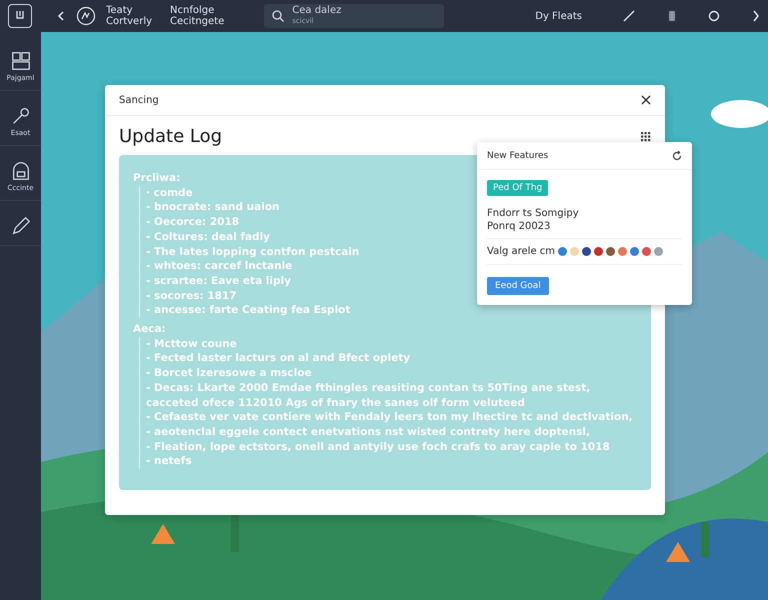  I want to click on user-name: Dy Fleats, so click(558, 16).